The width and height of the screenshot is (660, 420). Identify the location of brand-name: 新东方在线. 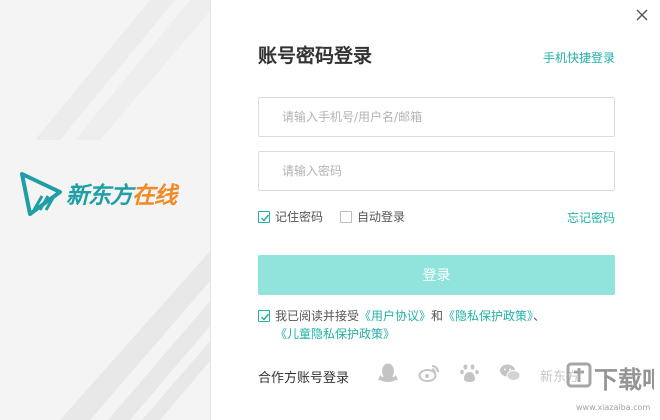
(121, 193).